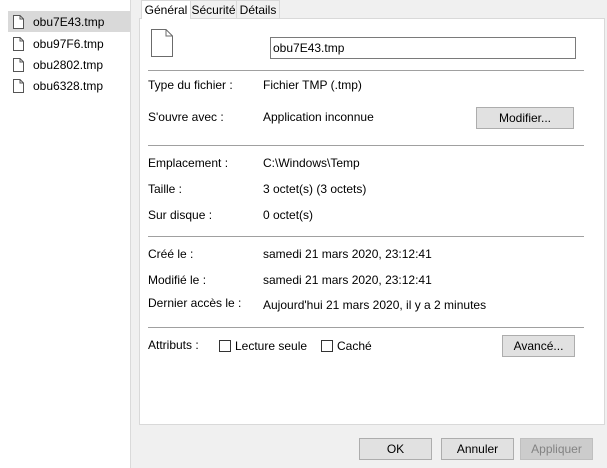  I want to click on file-name: obu2802.tmp, so click(68, 64).